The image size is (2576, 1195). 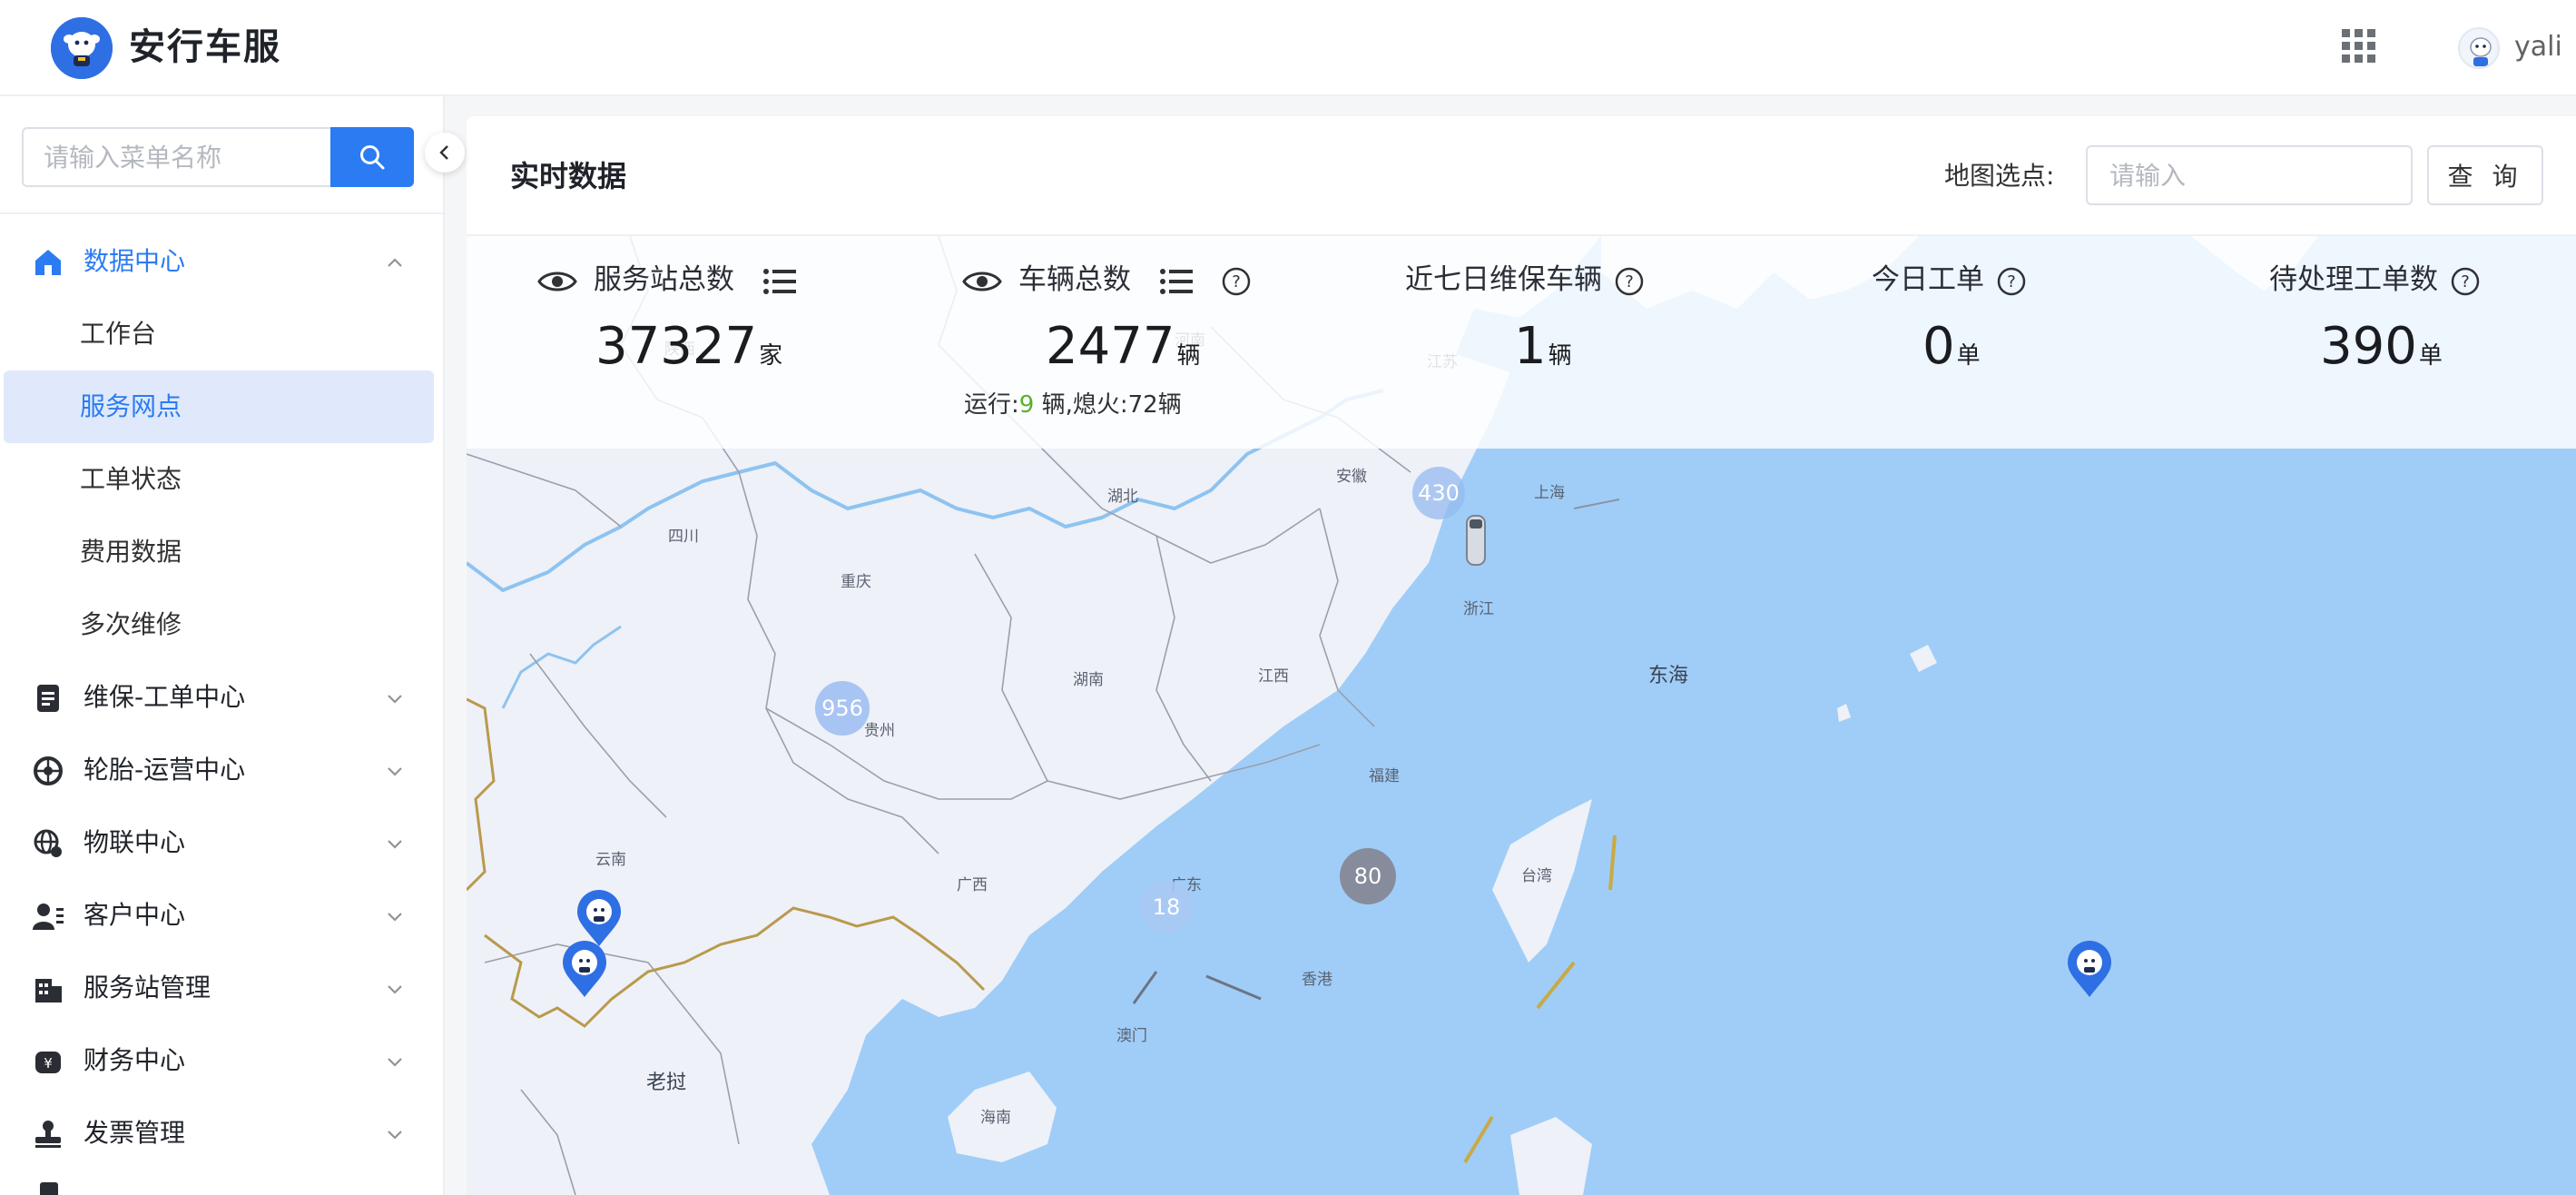 What do you see at coordinates (1928, 279) in the screenshot?
I see `stat-title: 今日工单` at bounding box center [1928, 279].